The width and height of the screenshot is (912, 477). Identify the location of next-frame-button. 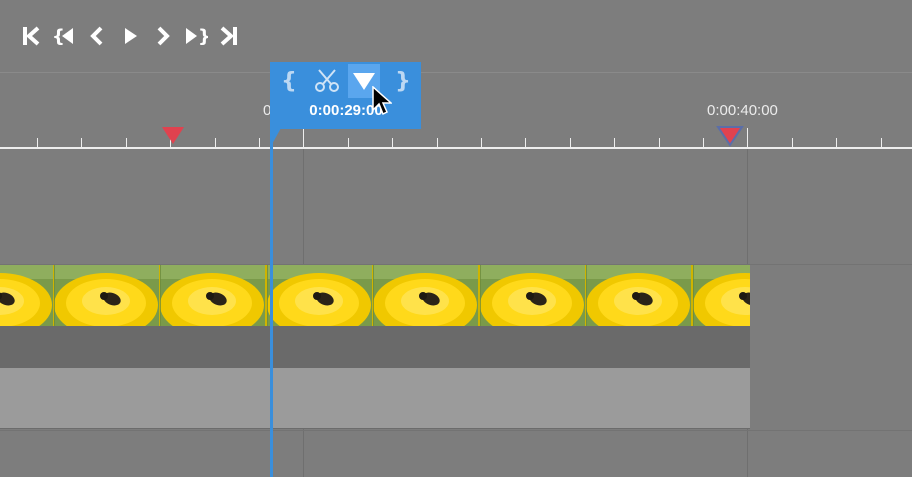
(162, 36).